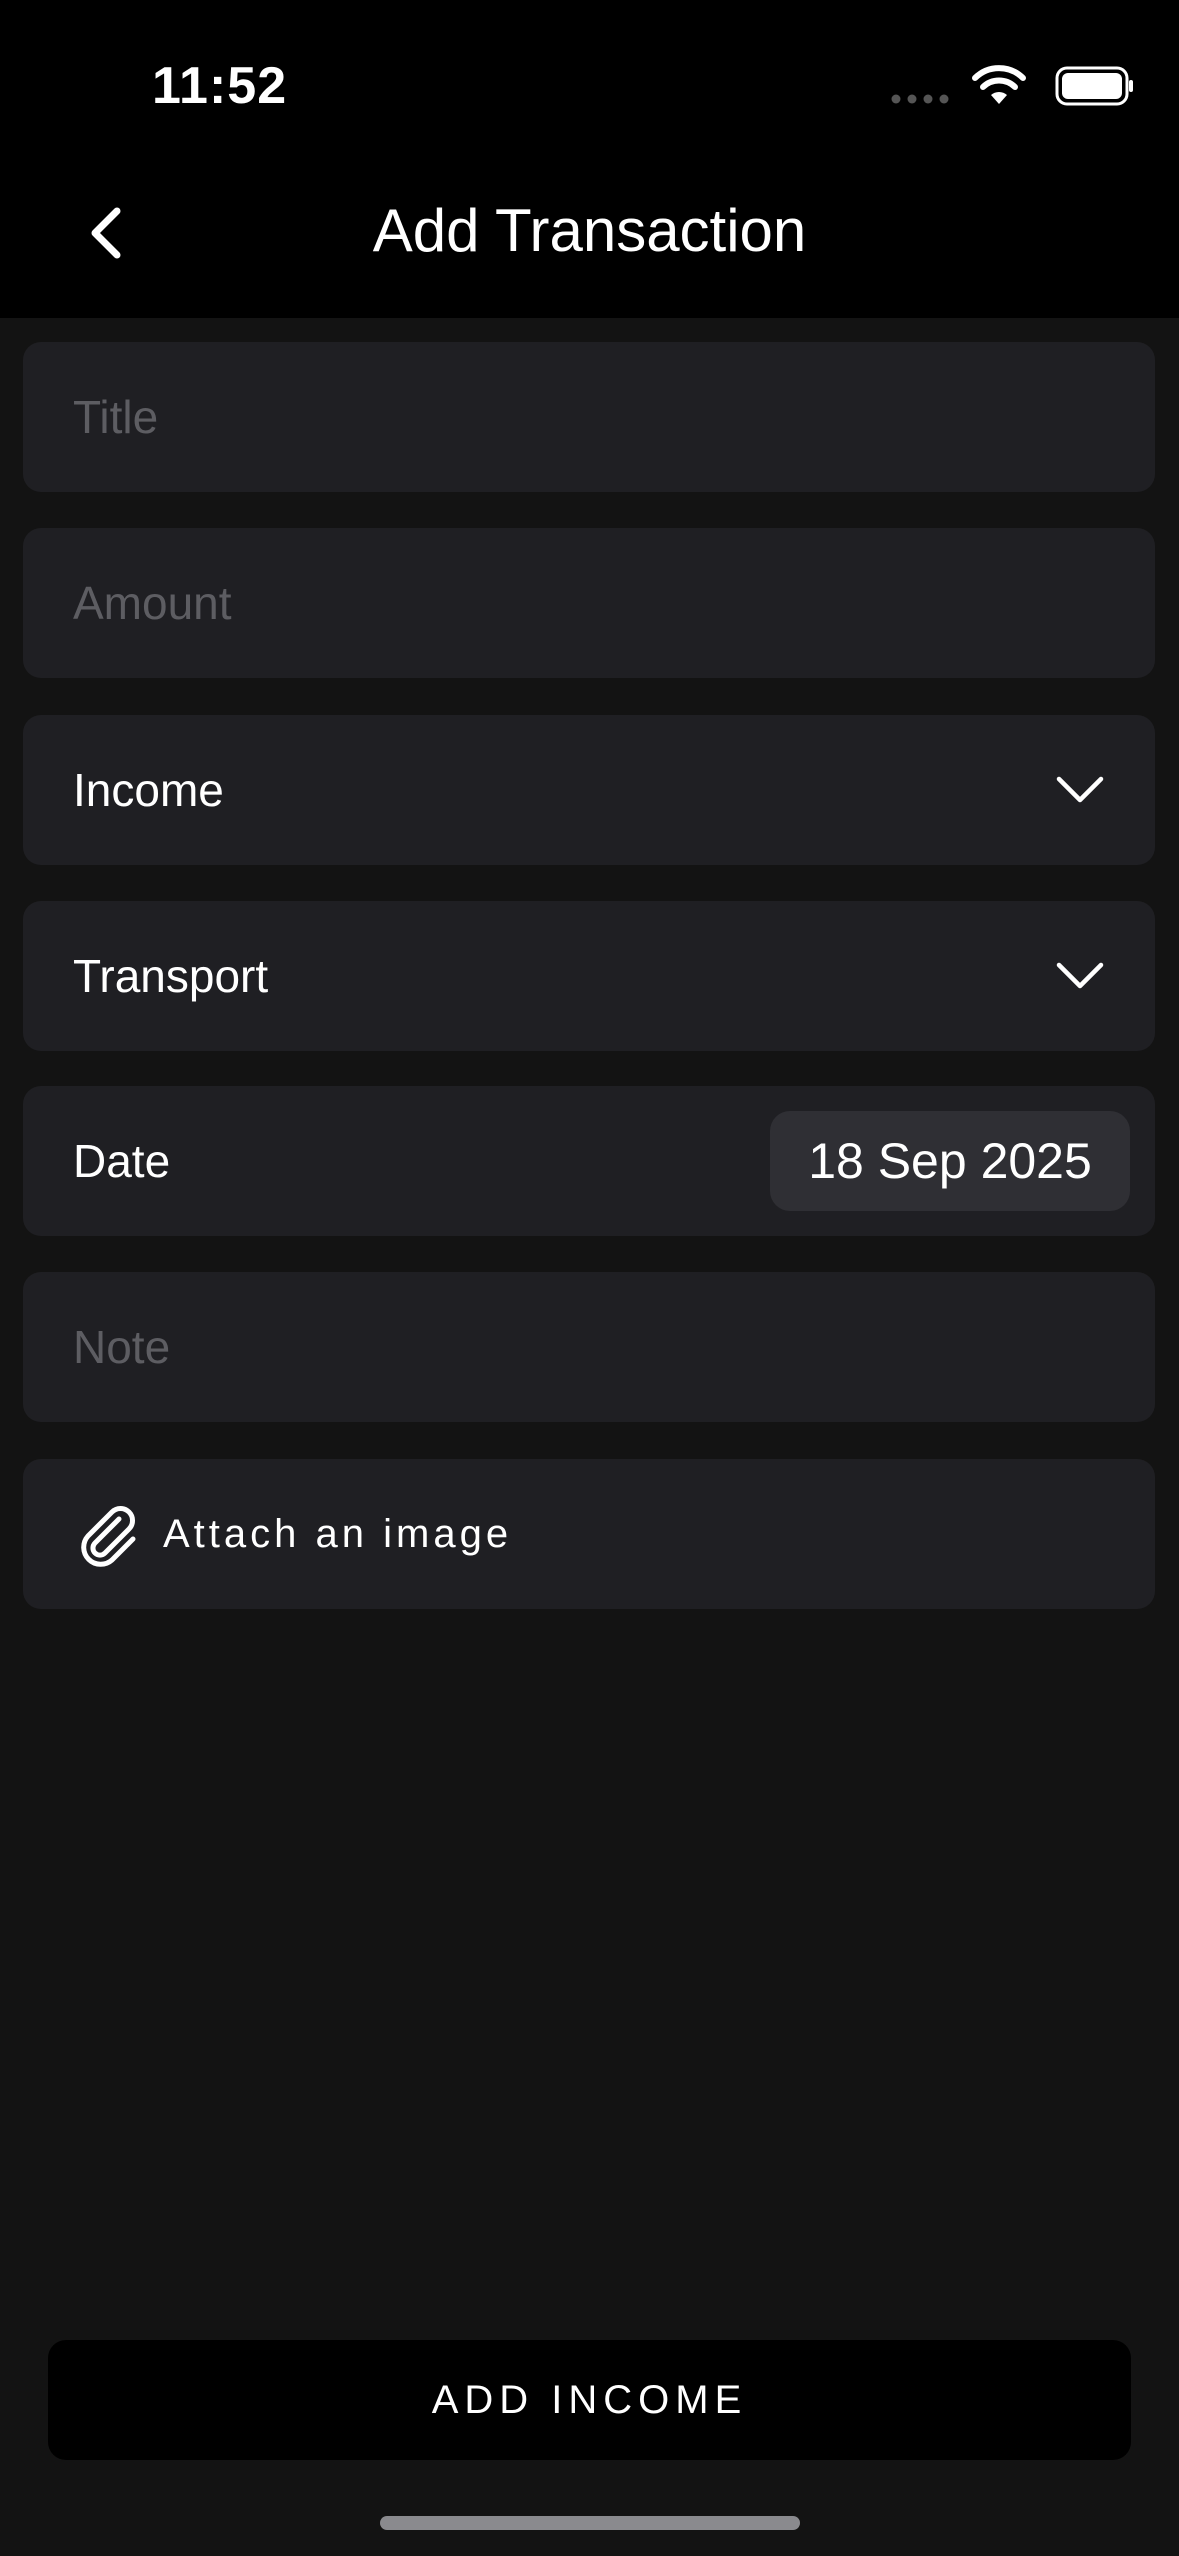 This screenshot has height=2556, width=1179. What do you see at coordinates (589, 2400) in the screenshot?
I see `add-income-button: ADD INCOME` at bounding box center [589, 2400].